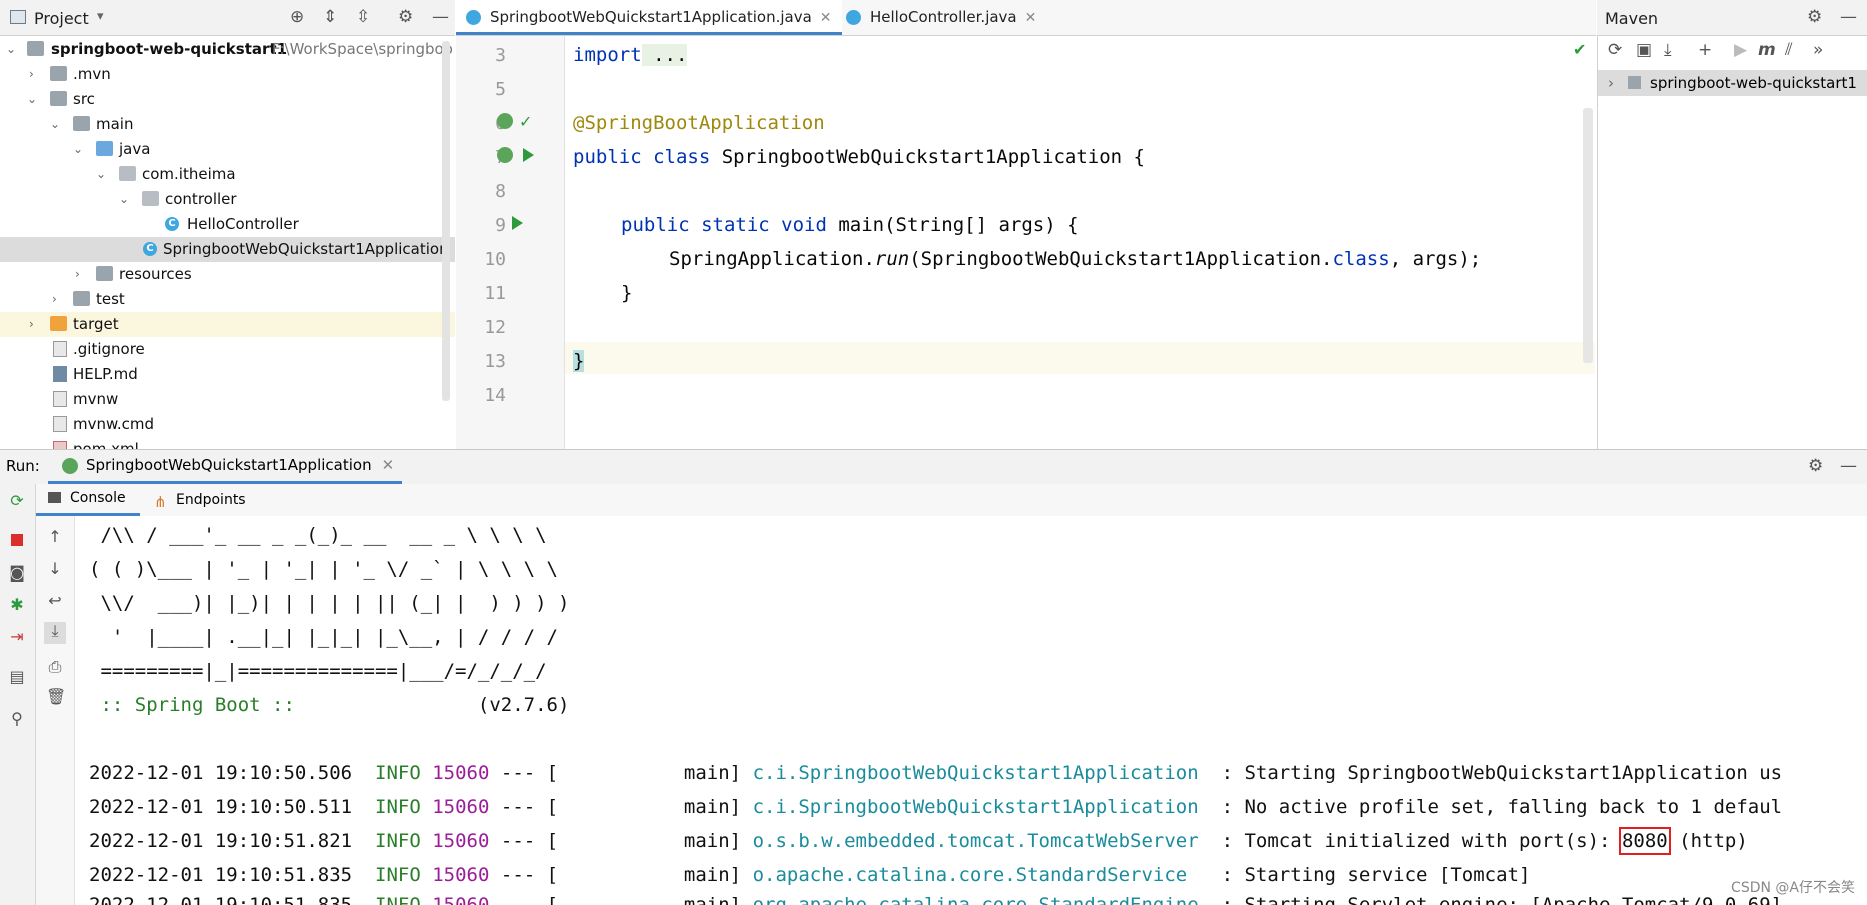 The height and width of the screenshot is (905, 1867). What do you see at coordinates (56, 697) in the screenshot?
I see `trash-icon: 🗑` at bounding box center [56, 697].